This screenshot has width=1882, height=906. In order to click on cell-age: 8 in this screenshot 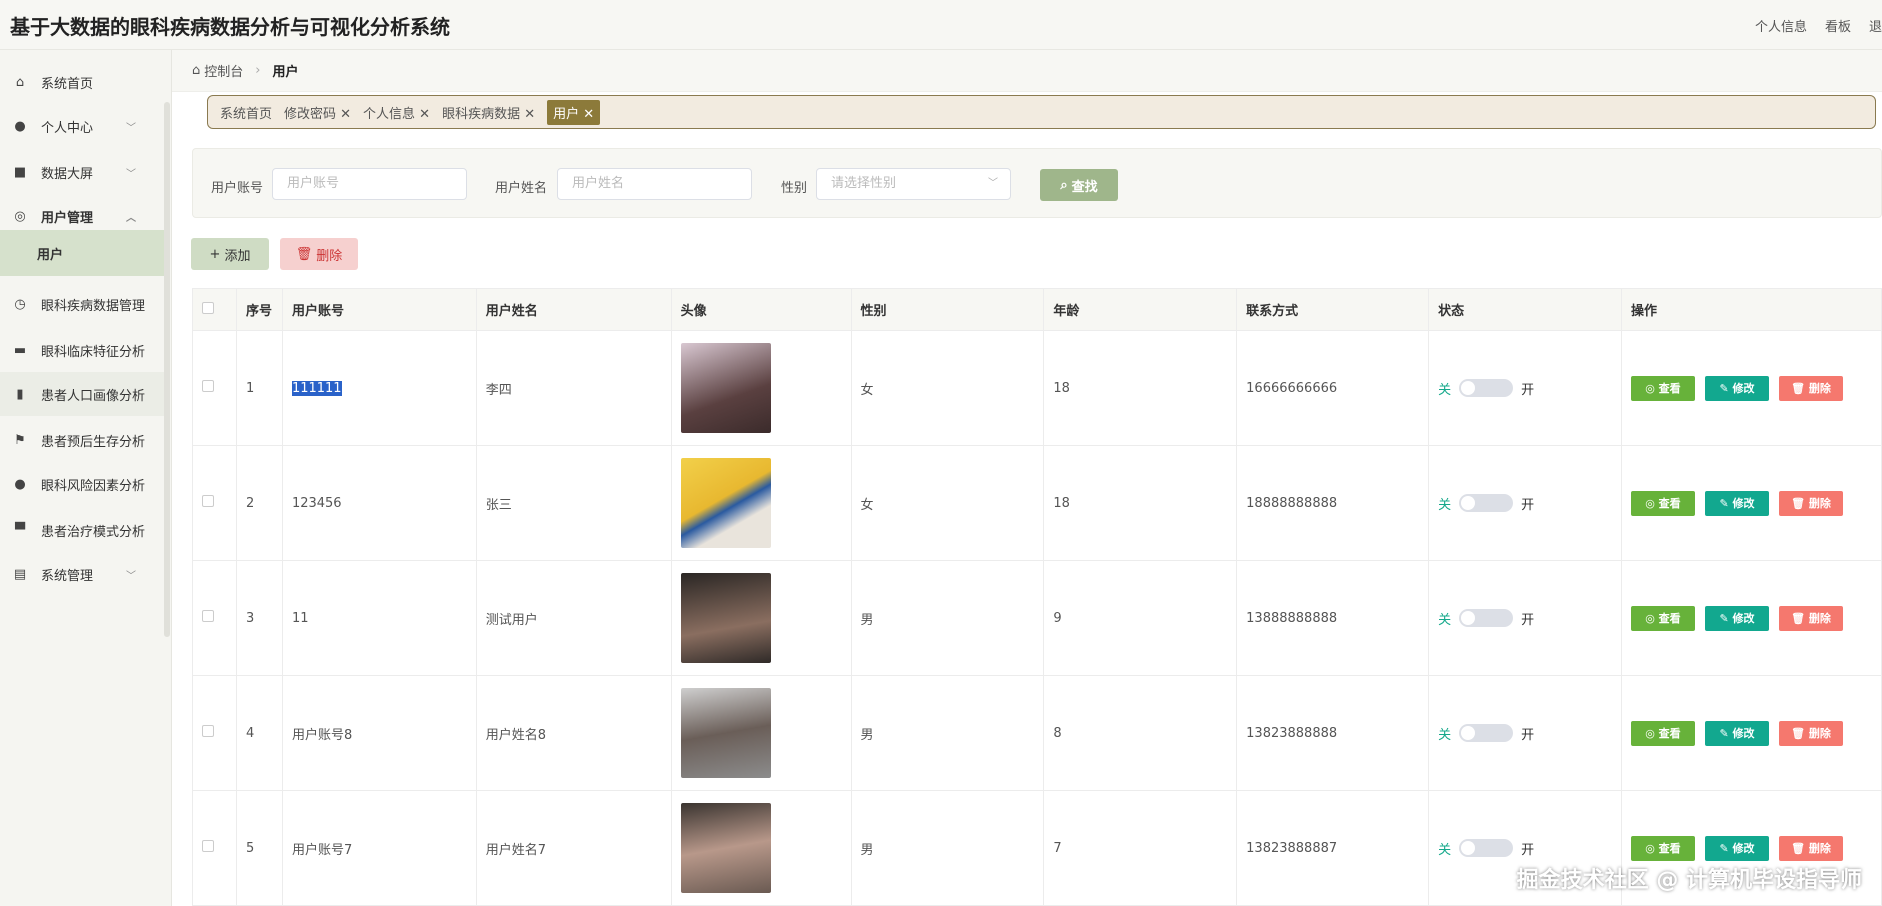, I will do `click(1140, 733)`.